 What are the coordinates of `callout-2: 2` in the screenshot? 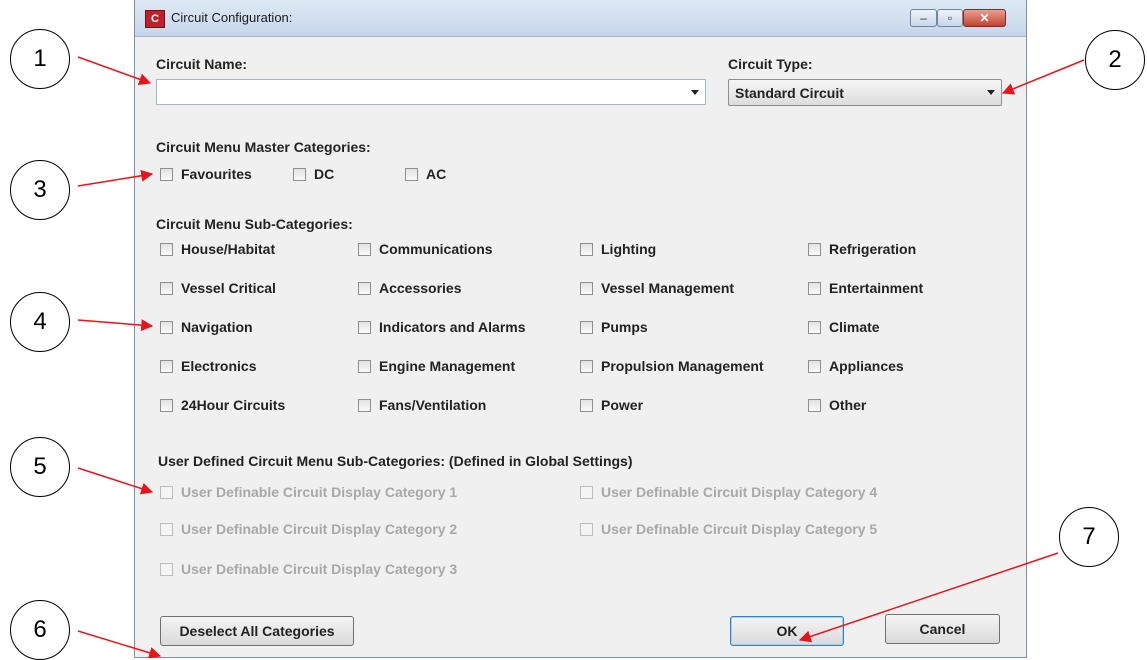 It's located at (1115, 60).